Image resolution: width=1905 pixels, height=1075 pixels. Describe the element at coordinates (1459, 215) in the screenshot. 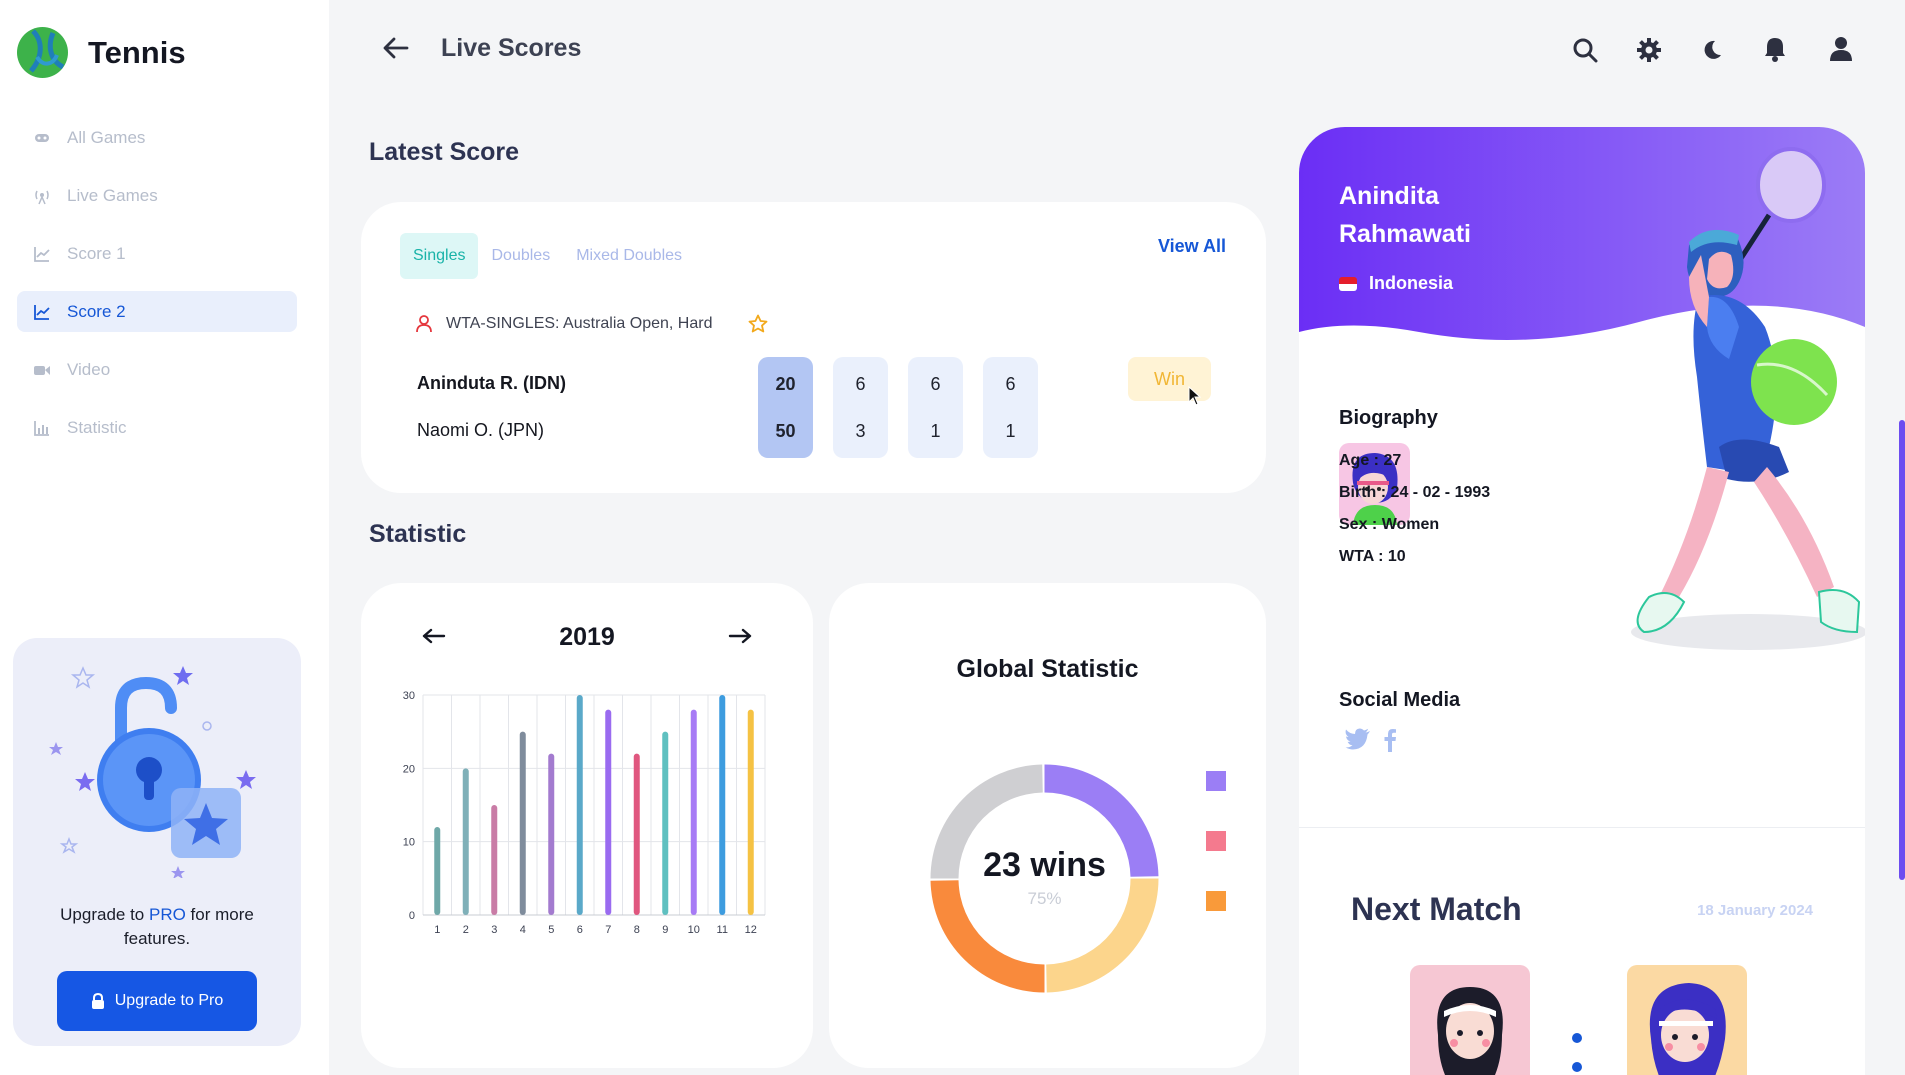

I see `player-full-name: Anindita Rahmawati` at that location.